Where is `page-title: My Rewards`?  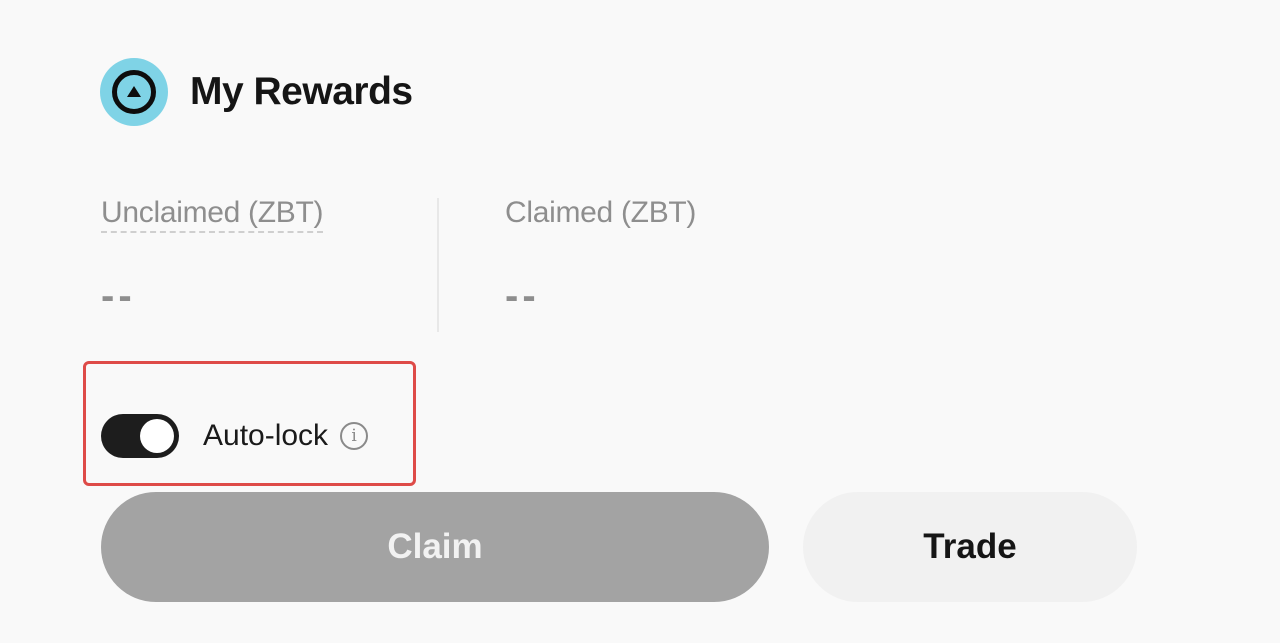
page-title: My Rewards is located at coordinates (301, 91).